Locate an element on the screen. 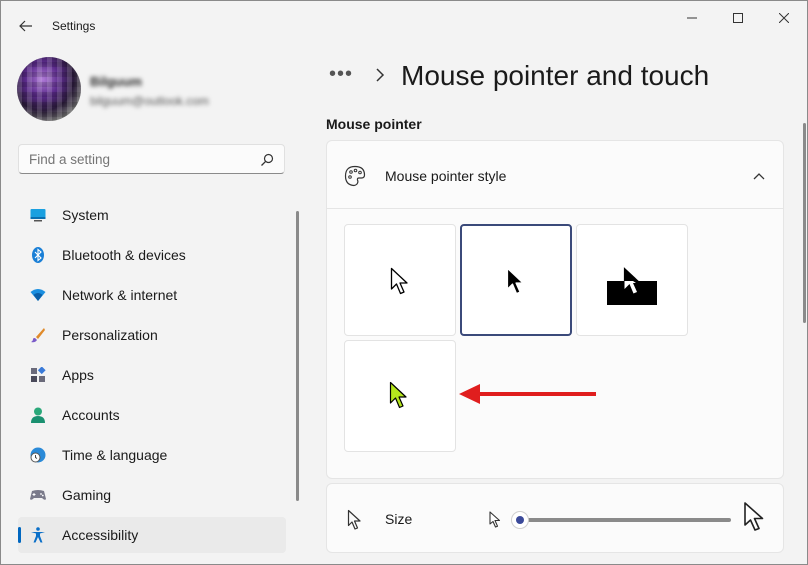 This screenshot has width=808, height=565. bluetooth-icon is located at coordinates (38, 255).